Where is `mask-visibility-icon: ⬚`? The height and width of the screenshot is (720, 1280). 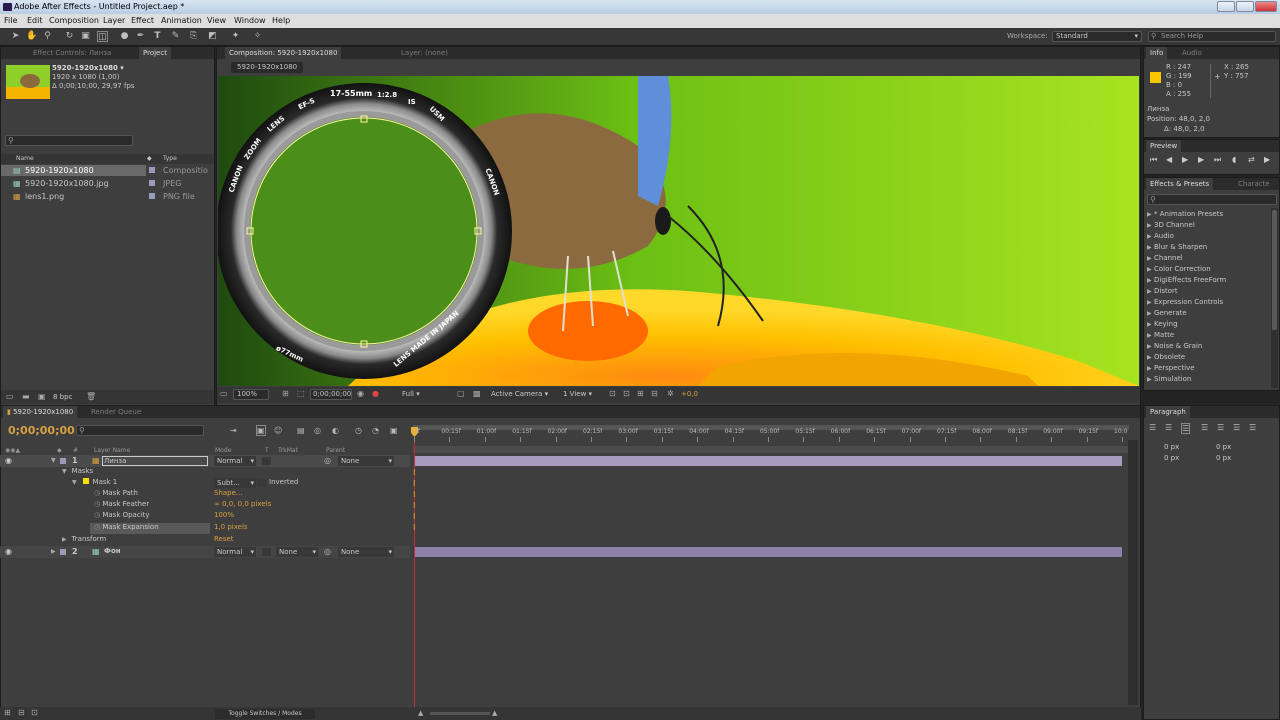 mask-visibility-icon: ⬚ is located at coordinates (301, 393).